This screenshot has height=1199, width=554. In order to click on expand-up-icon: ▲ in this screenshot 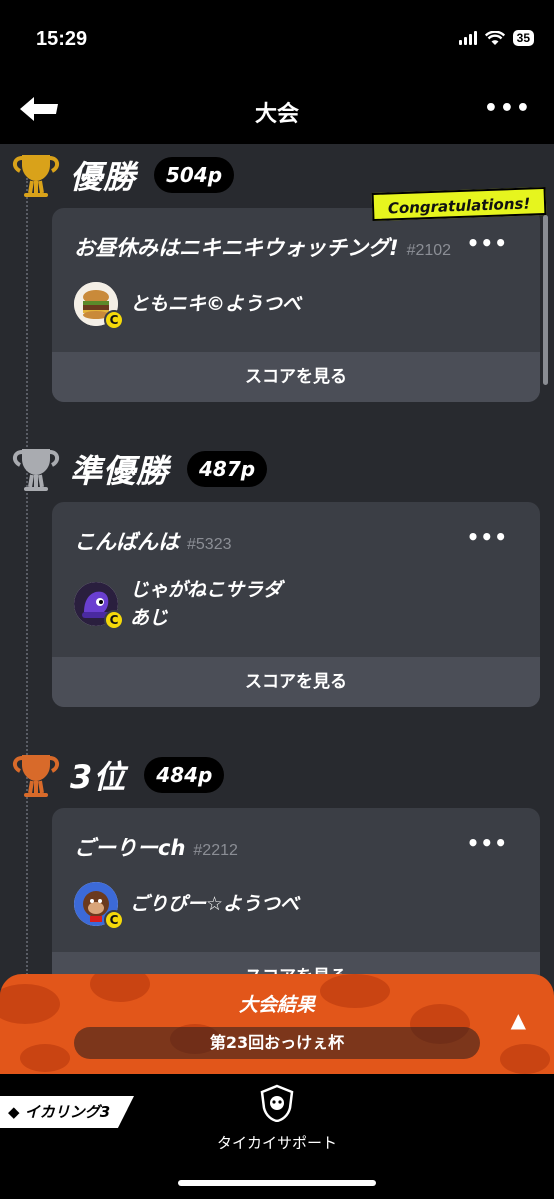, I will do `click(518, 1020)`.